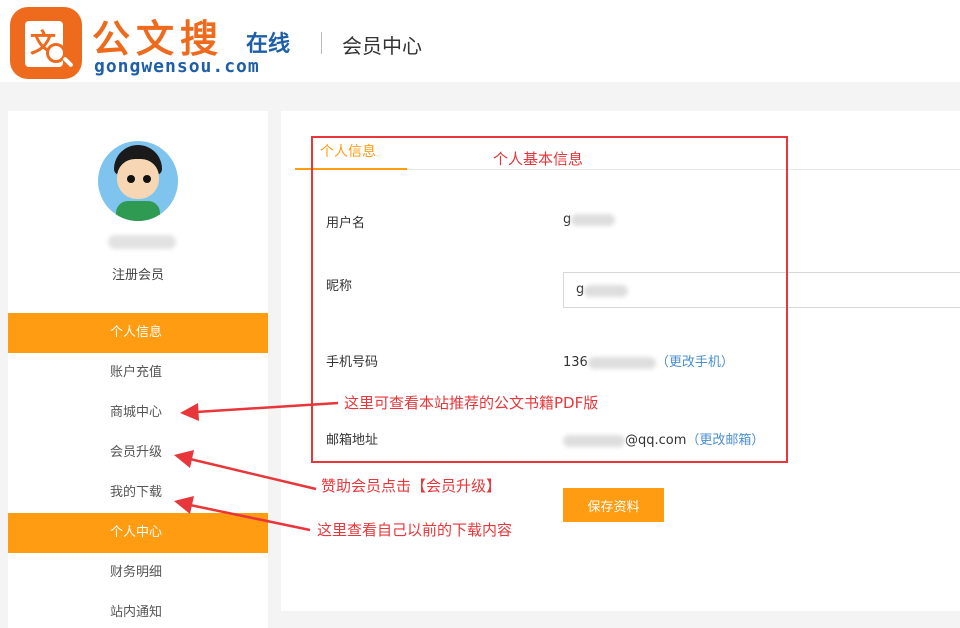 The height and width of the screenshot is (628, 960). I want to click on arrow-upgrade-line, so click(253, 474).